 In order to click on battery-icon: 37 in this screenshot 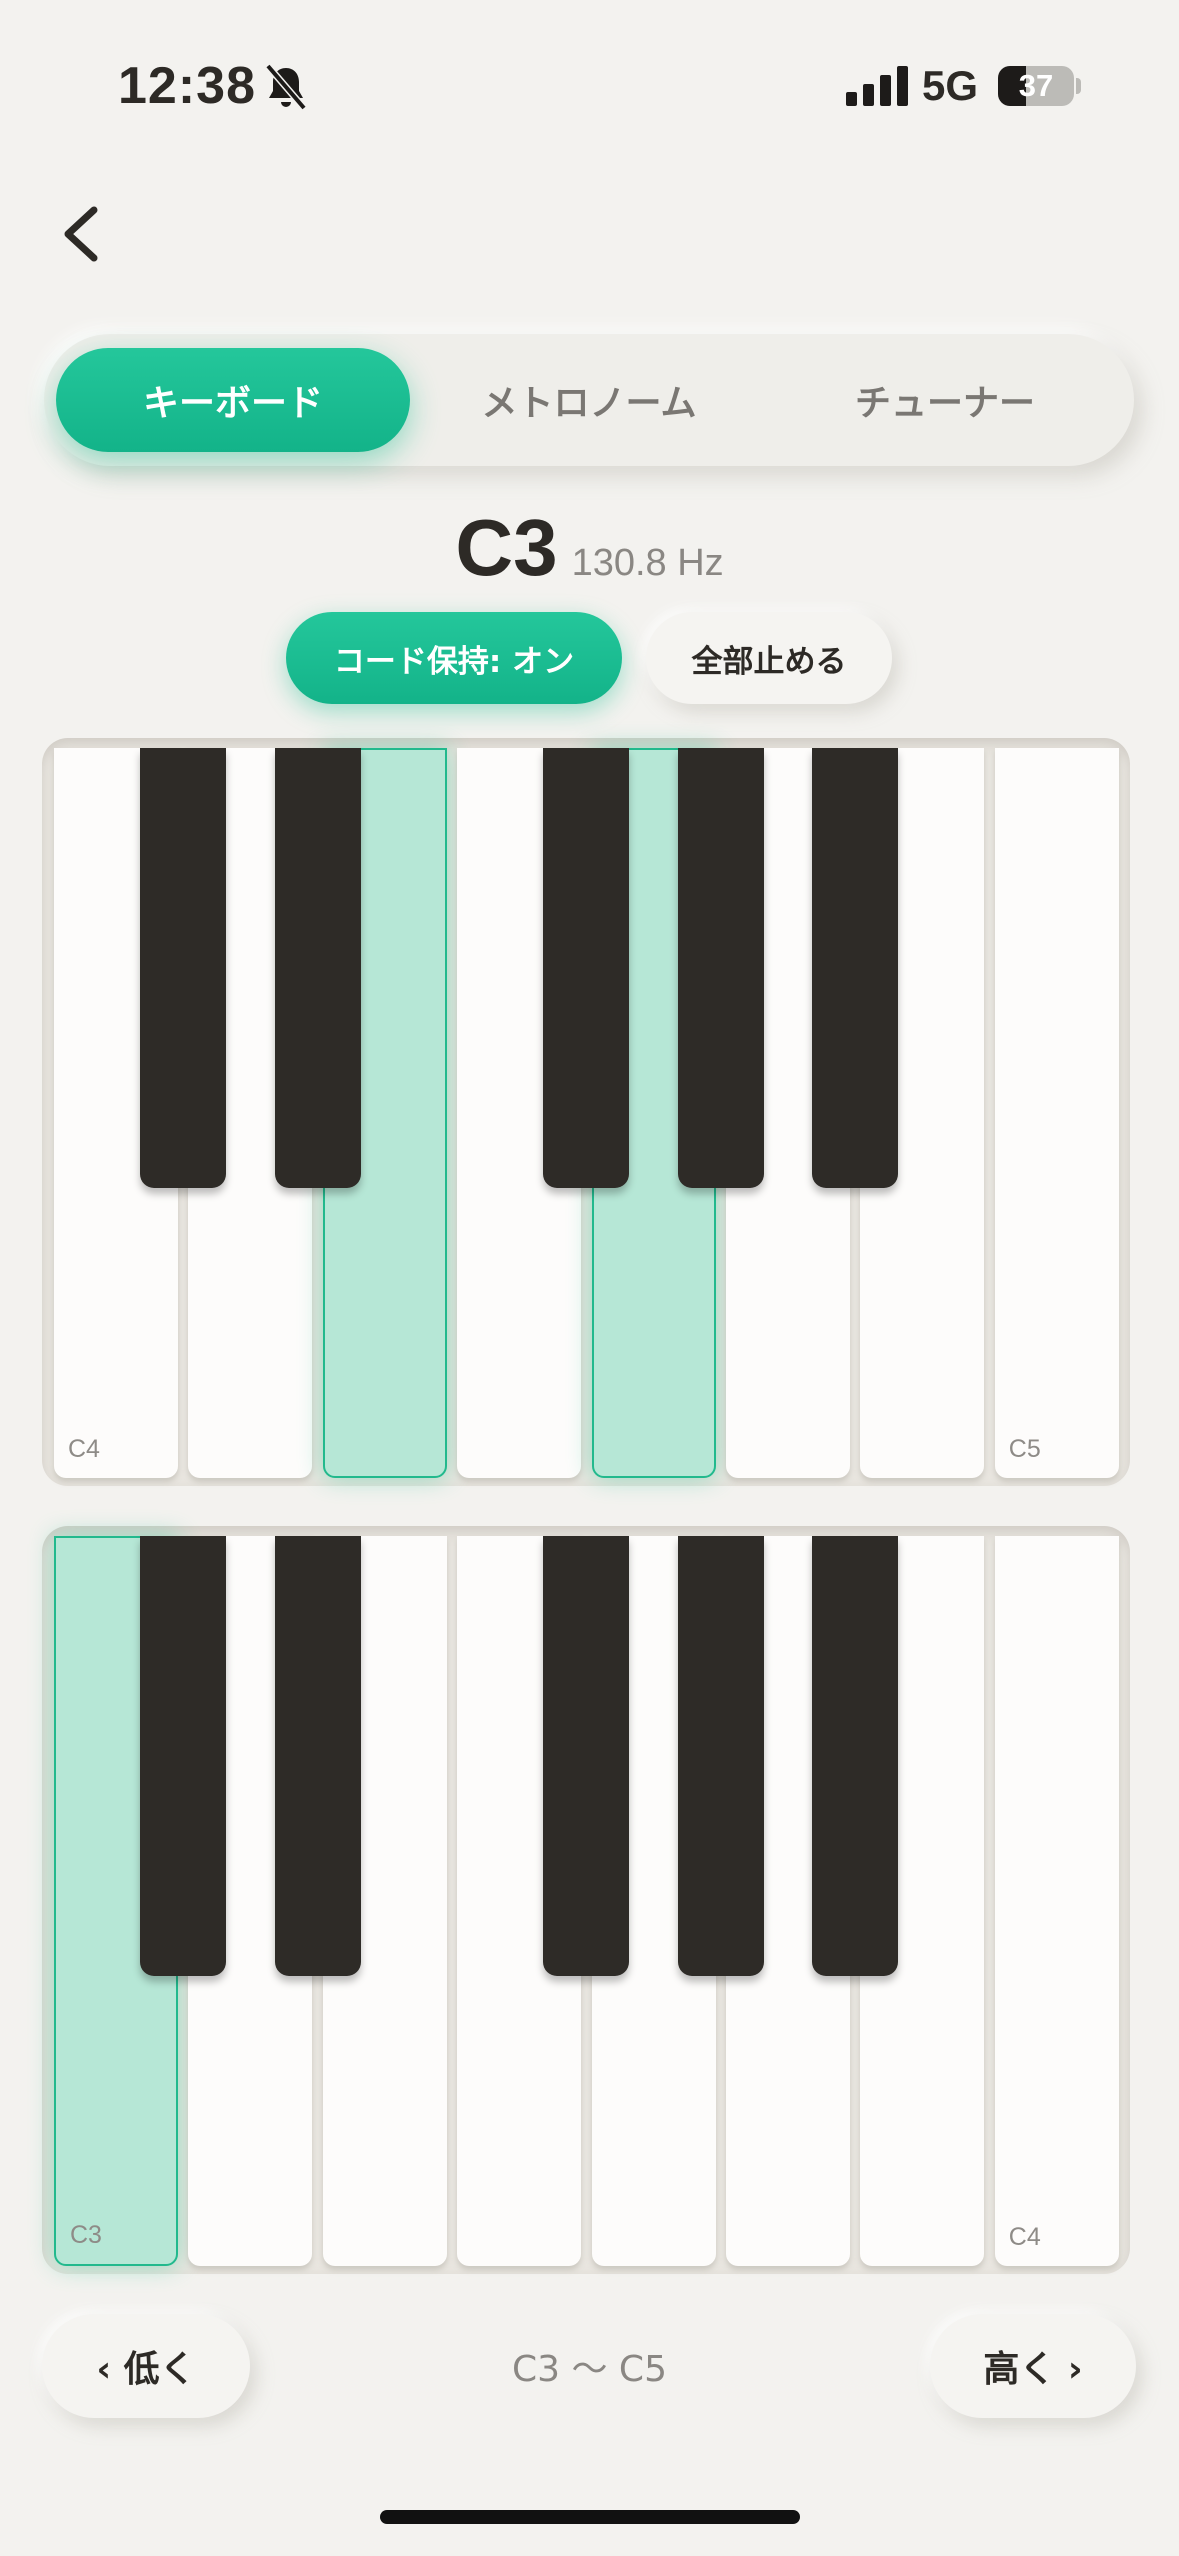, I will do `click(1036, 86)`.